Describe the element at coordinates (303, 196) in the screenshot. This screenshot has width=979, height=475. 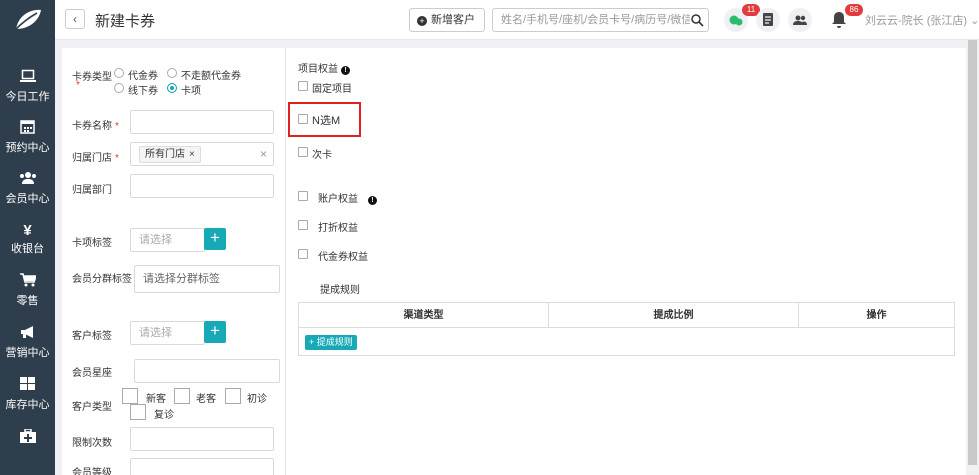
I see `checkbox-account-rights` at that location.